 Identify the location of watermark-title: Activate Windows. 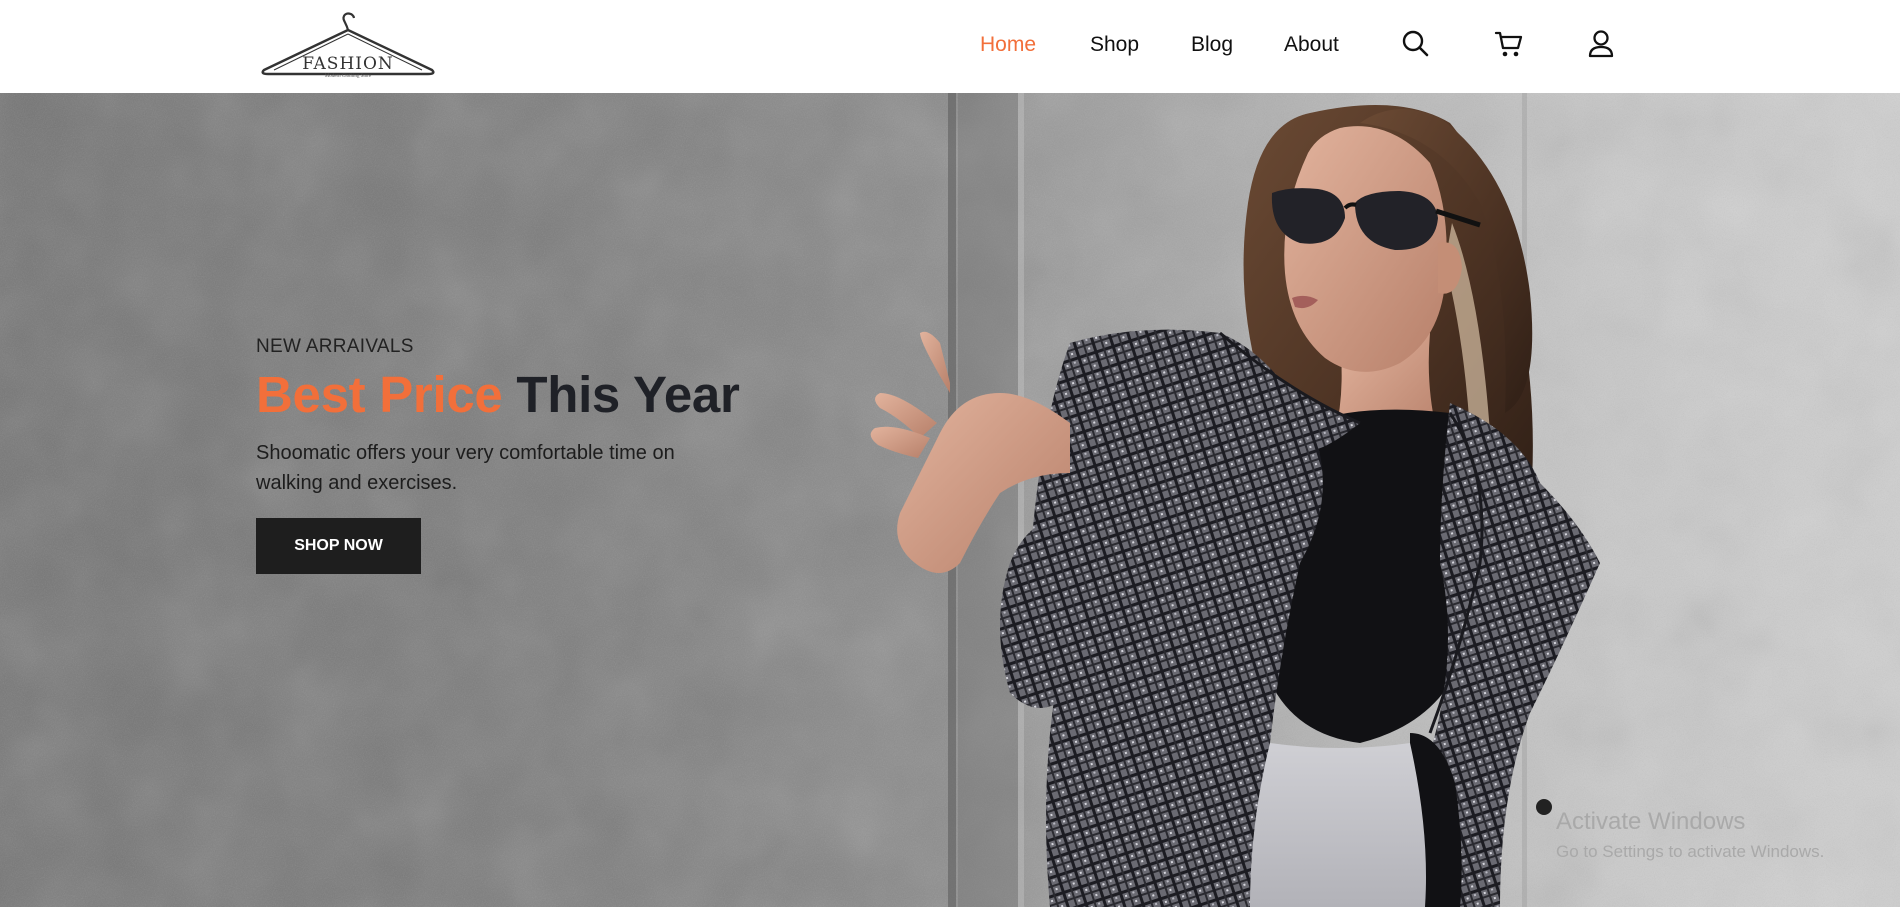
(1651, 821).